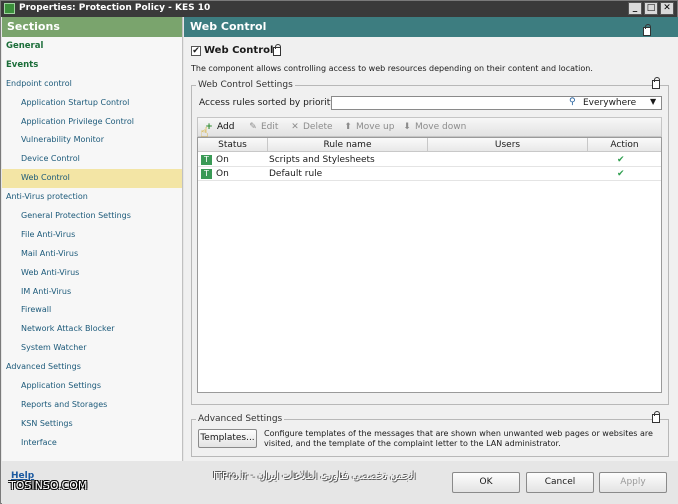 The width and height of the screenshot is (678, 504). I want to click on sidebar-item-general-protection-settings: General Protection Settings, so click(92, 216).